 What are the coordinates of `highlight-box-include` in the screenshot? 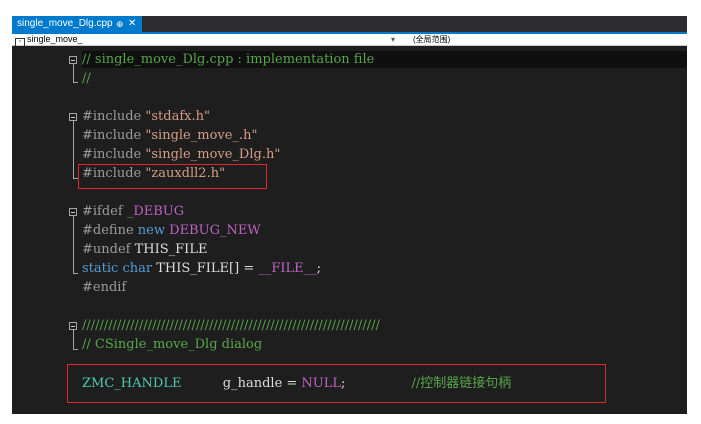 It's located at (172, 176).